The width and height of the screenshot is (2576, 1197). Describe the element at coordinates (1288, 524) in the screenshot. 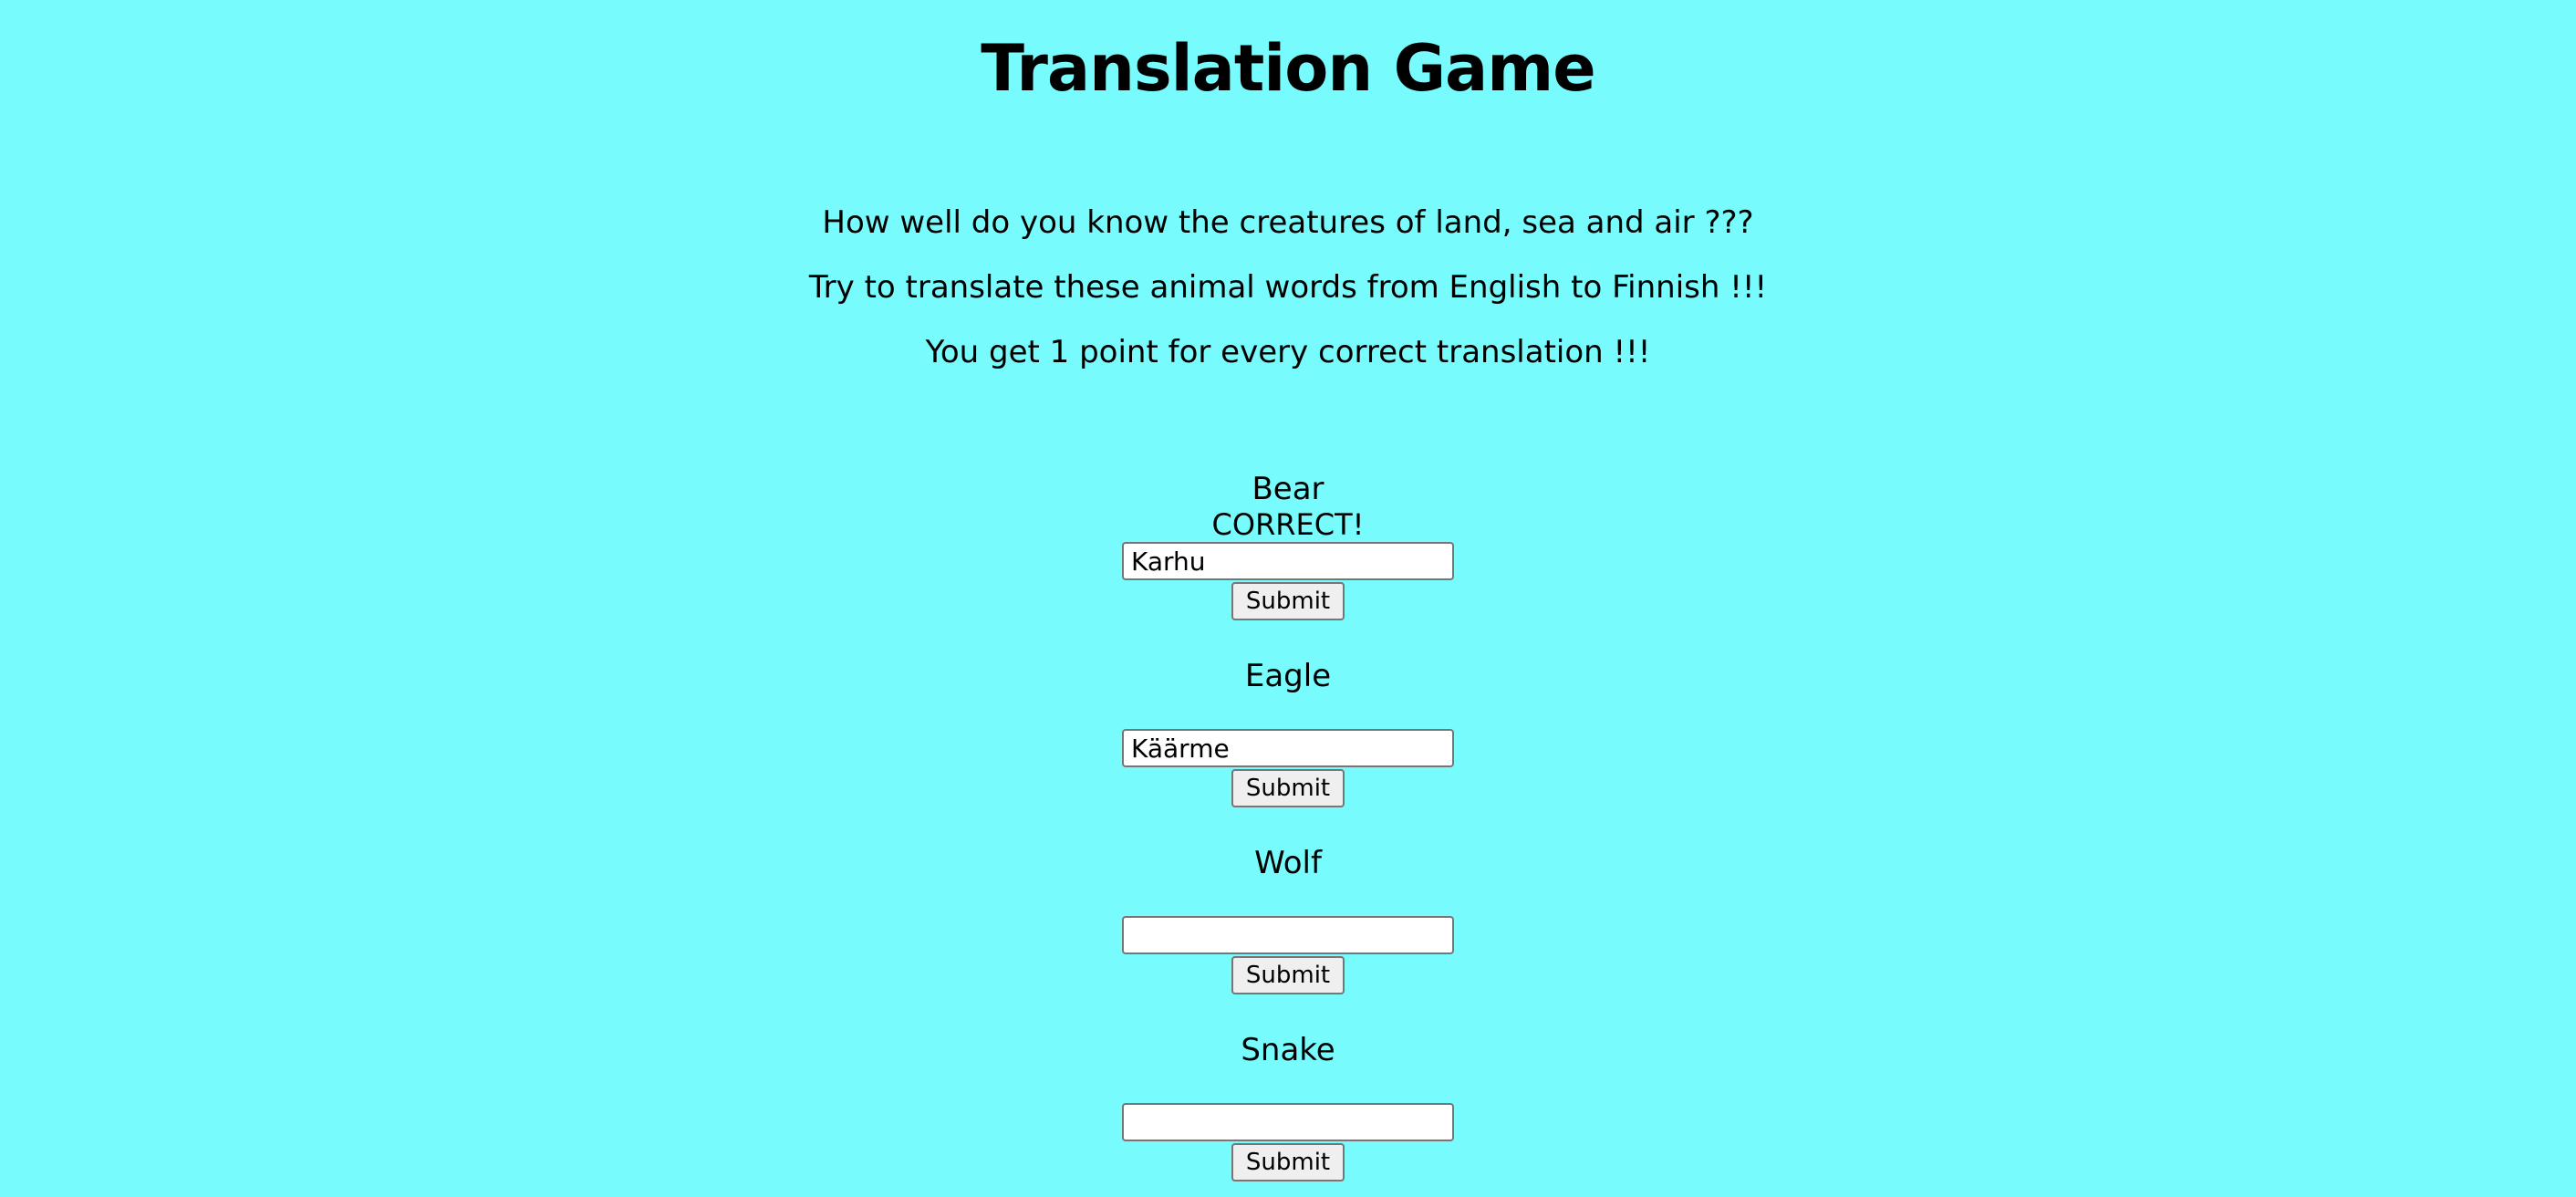

I see `result-message: CORRECT!` at that location.